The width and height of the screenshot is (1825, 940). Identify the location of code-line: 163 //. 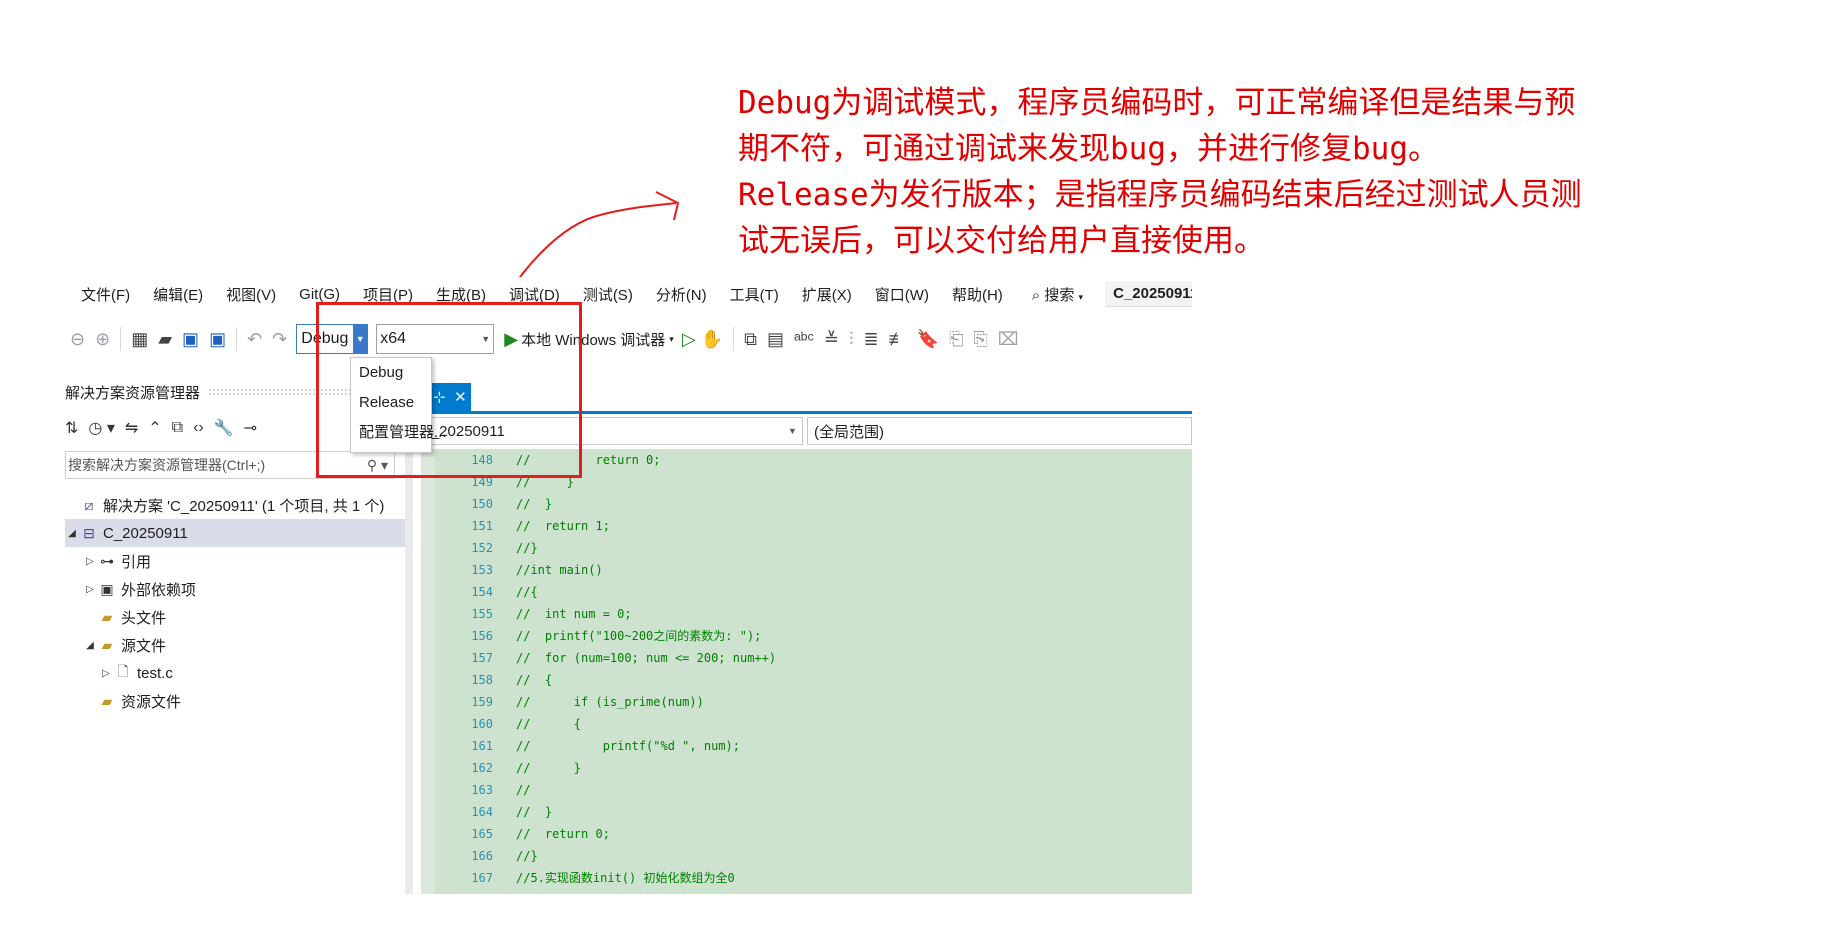
(806, 790).